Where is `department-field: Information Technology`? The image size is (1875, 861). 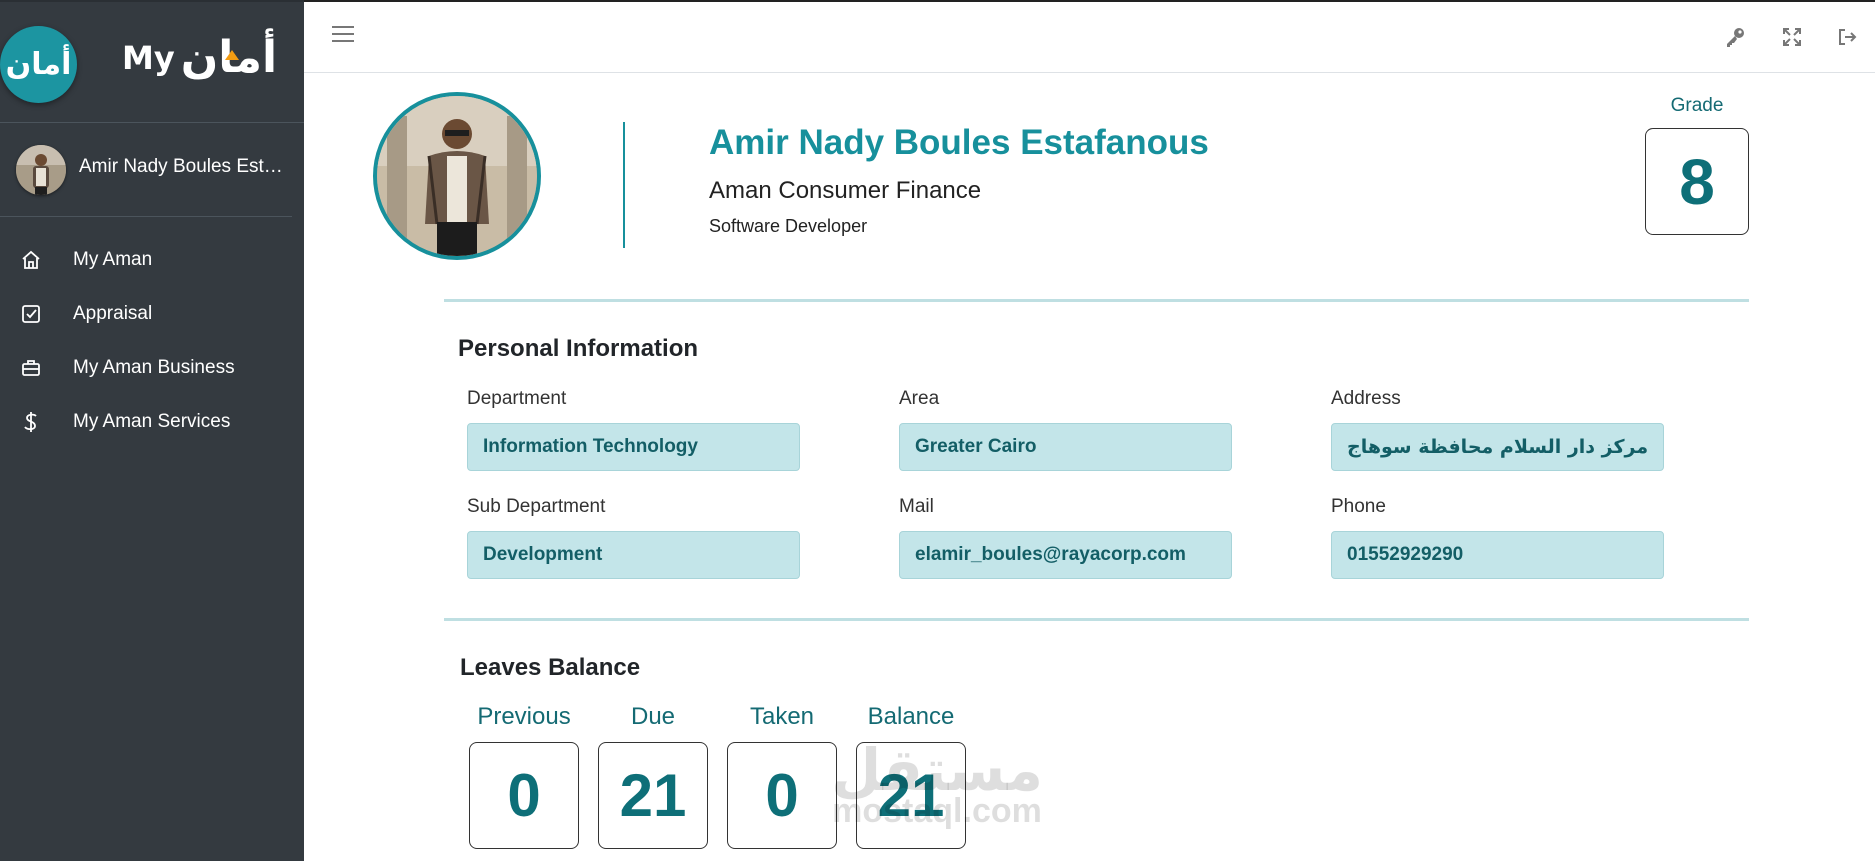 department-field: Information Technology is located at coordinates (633, 447).